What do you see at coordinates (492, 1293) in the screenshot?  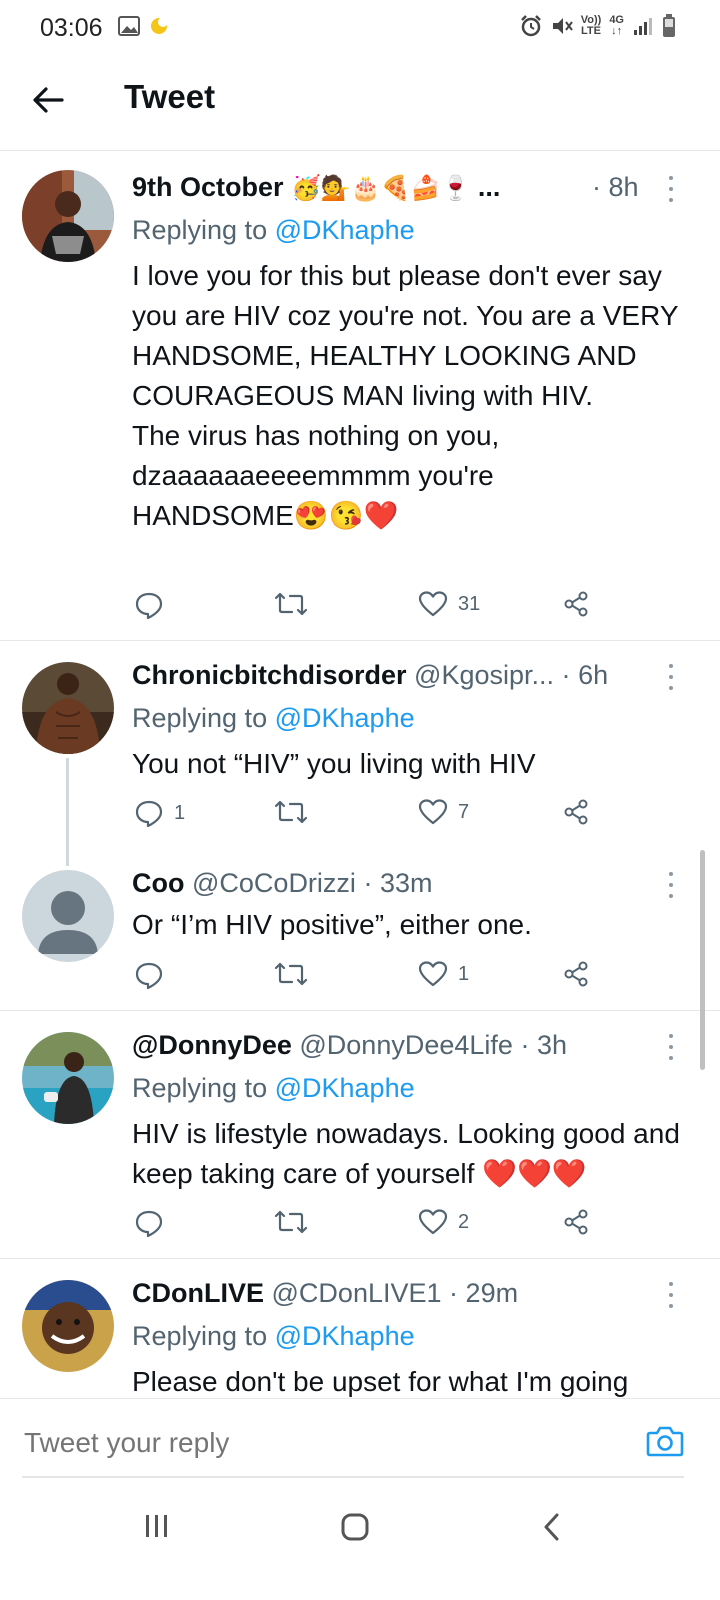 I see `tweet-time: 29m` at bounding box center [492, 1293].